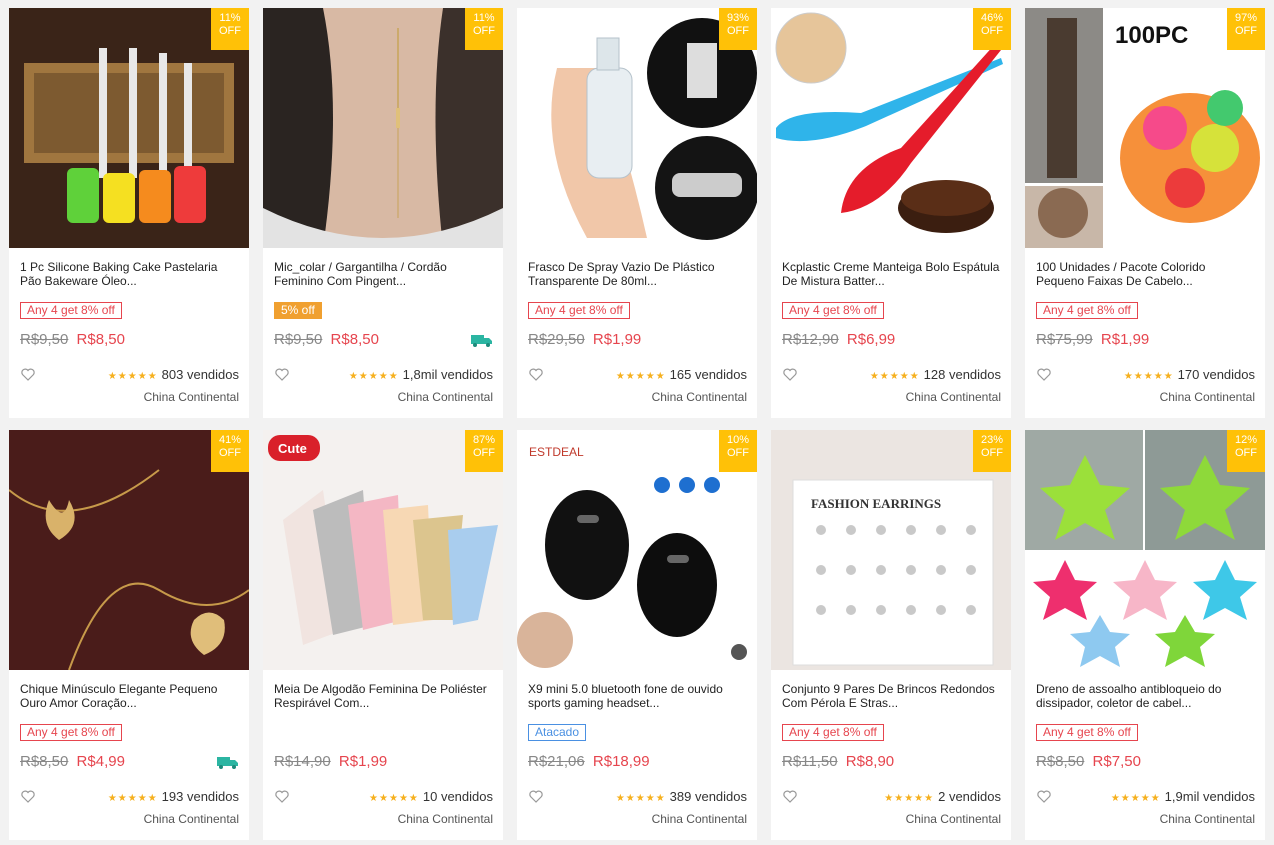 This screenshot has width=1274, height=845. I want to click on product-image: 41% OFF, so click(129, 550).